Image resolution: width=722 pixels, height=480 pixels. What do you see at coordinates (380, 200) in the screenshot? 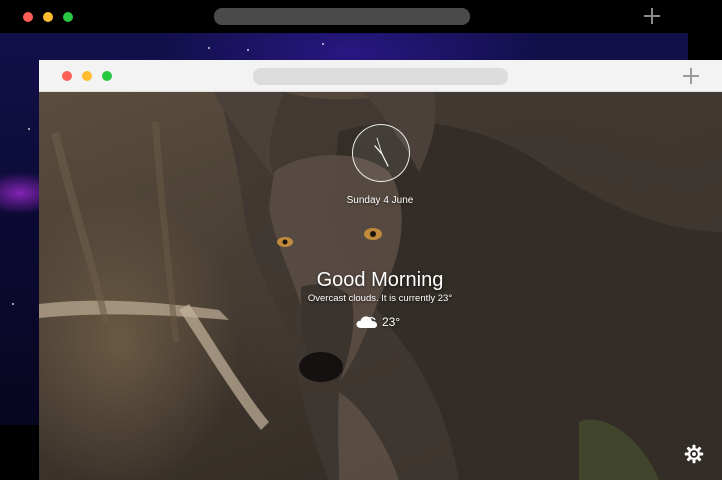
I see `current-date: Sunday 4 June` at bounding box center [380, 200].